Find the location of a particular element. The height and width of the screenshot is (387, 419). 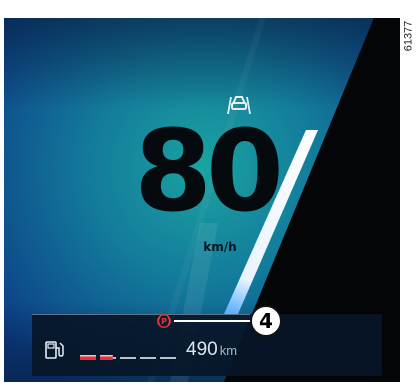

svg-text: P is located at coordinates (164, 321).